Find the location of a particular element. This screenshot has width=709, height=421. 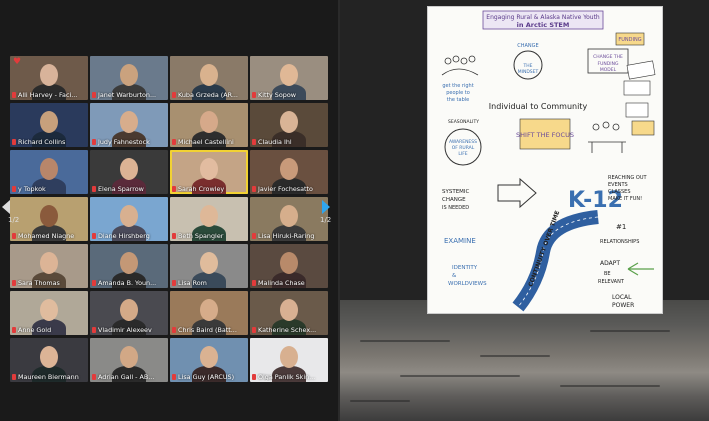

participant-tile: Sarah Crowley is located at coordinates (209, 172).